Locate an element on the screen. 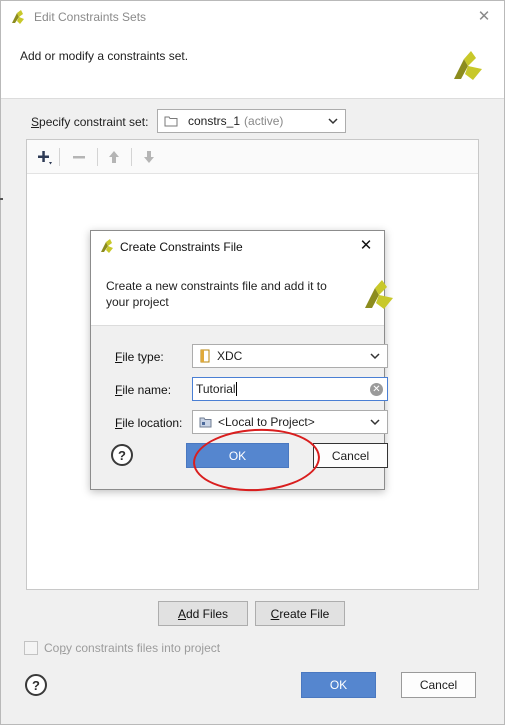  clear-icon: ✕ is located at coordinates (376, 389).